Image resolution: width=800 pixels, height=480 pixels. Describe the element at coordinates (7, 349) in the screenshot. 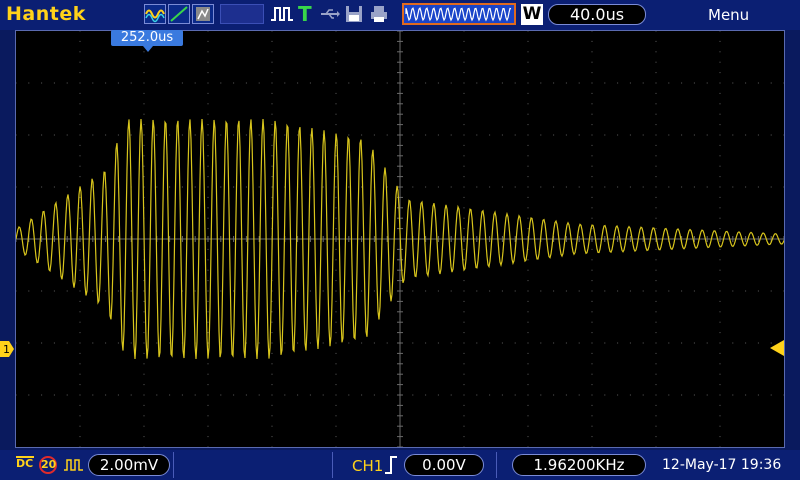

I see `channel1-ground-marker-icon: 1` at that location.